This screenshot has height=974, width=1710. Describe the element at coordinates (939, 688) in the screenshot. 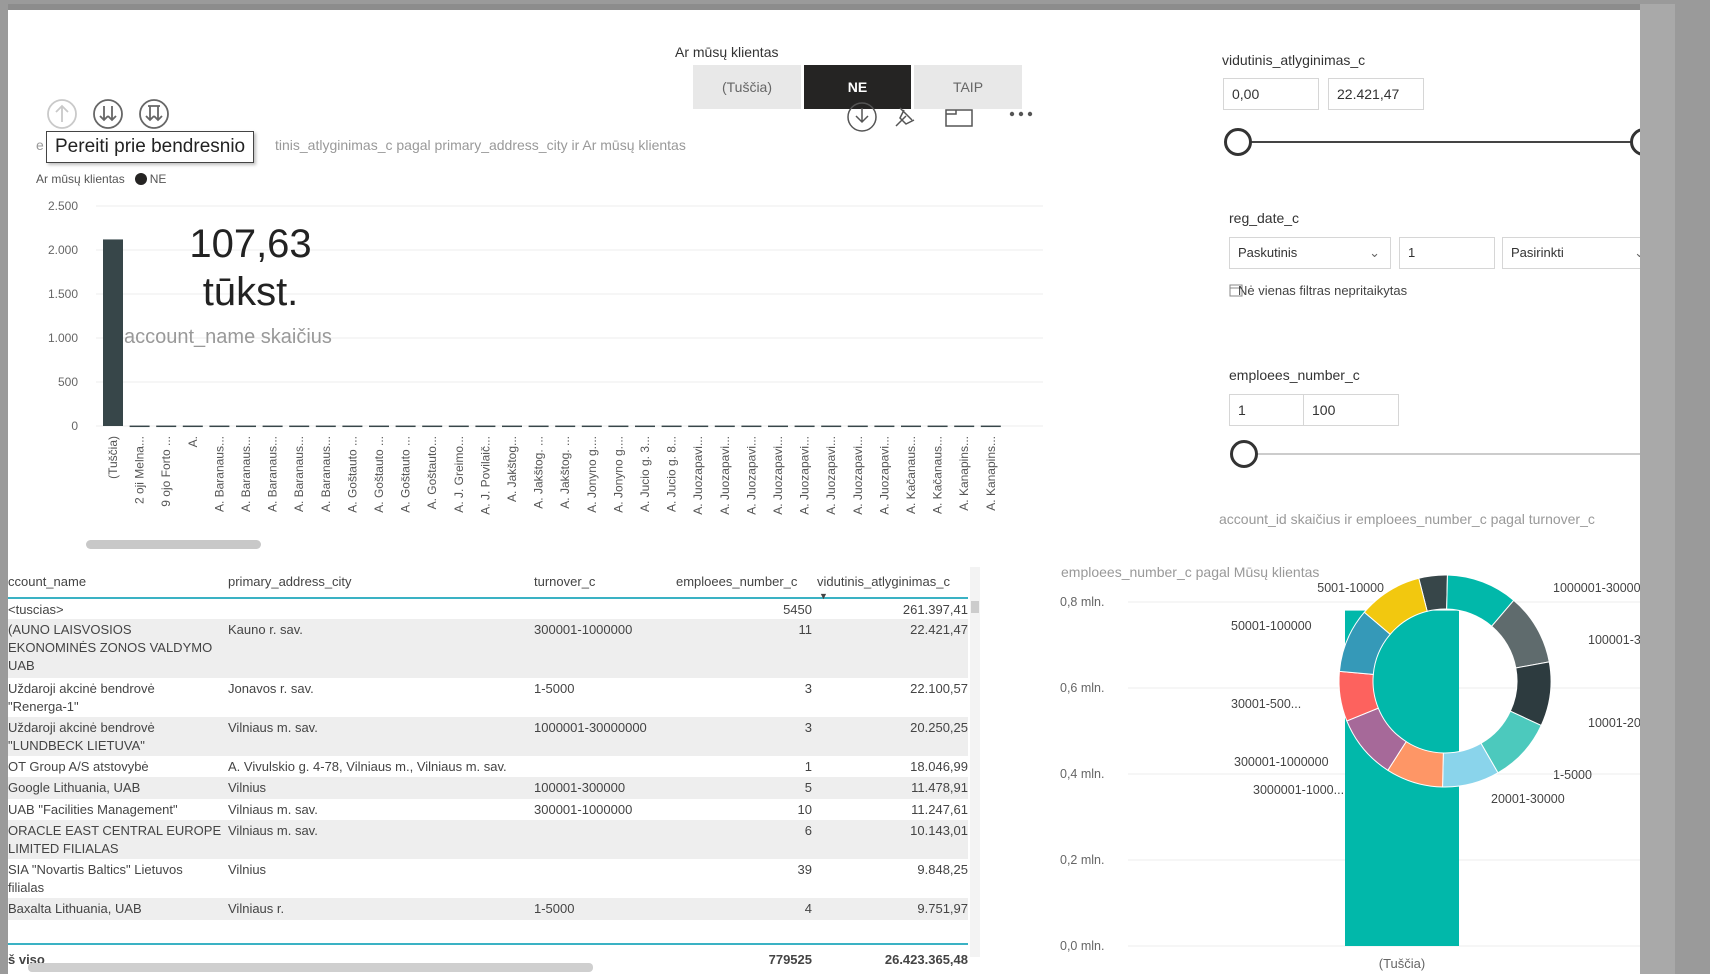

I see `table-cell: 22.100,57` at that location.